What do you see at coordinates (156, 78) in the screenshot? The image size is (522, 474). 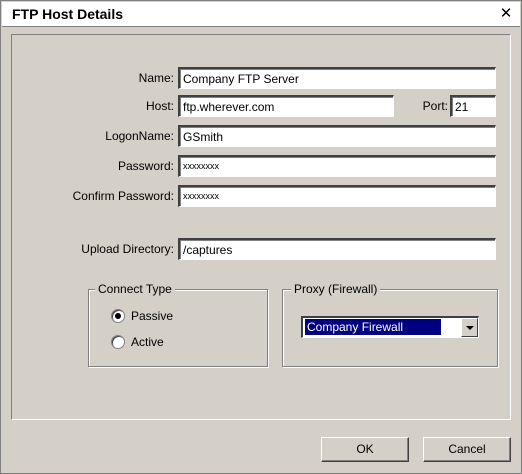 I see `name-label: Name:` at bounding box center [156, 78].